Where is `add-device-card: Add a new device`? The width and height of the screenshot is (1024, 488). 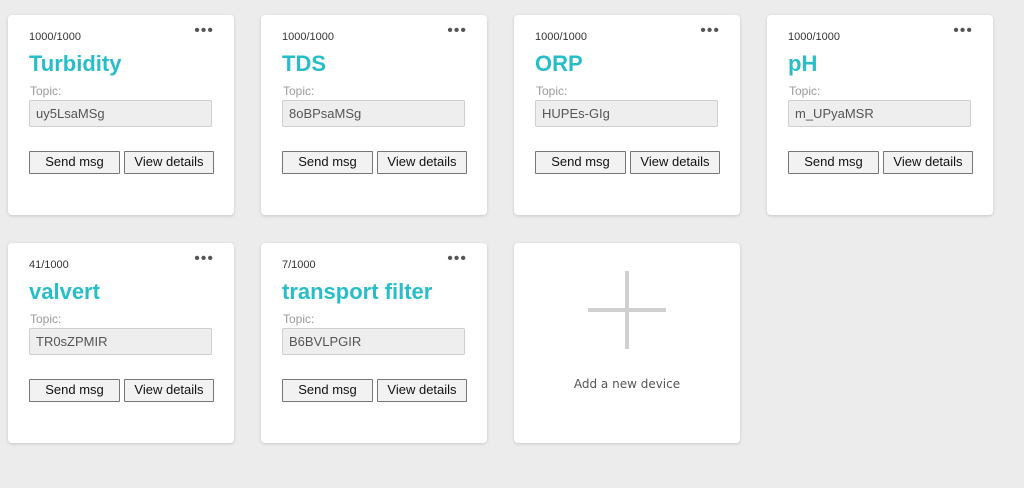
add-device-card: Add a new device is located at coordinates (627, 343).